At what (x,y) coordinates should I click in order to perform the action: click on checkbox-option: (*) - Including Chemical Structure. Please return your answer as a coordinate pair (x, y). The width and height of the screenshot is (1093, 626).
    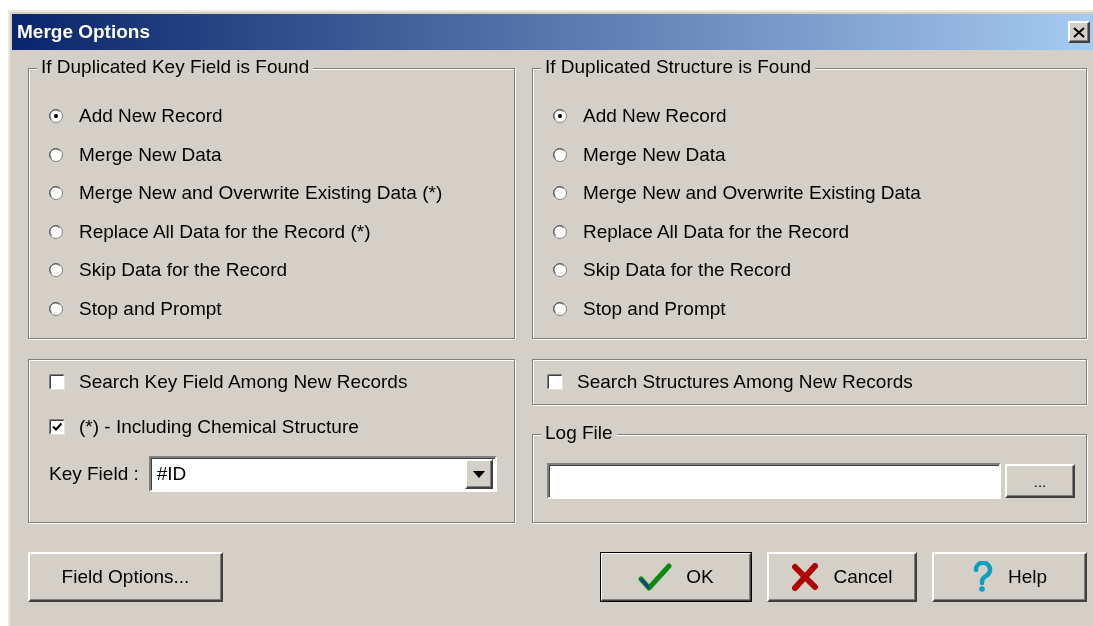
    Looking at the image, I should click on (204, 427).